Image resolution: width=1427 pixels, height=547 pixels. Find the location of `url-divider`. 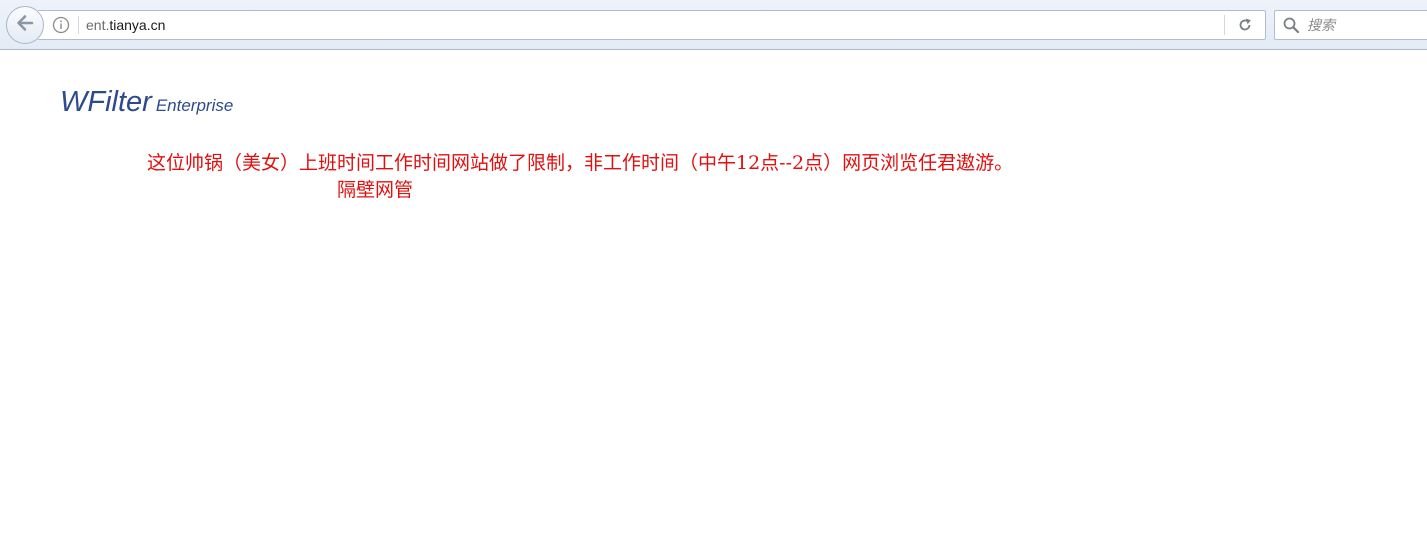

url-divider is located at coordinates (78, 25).